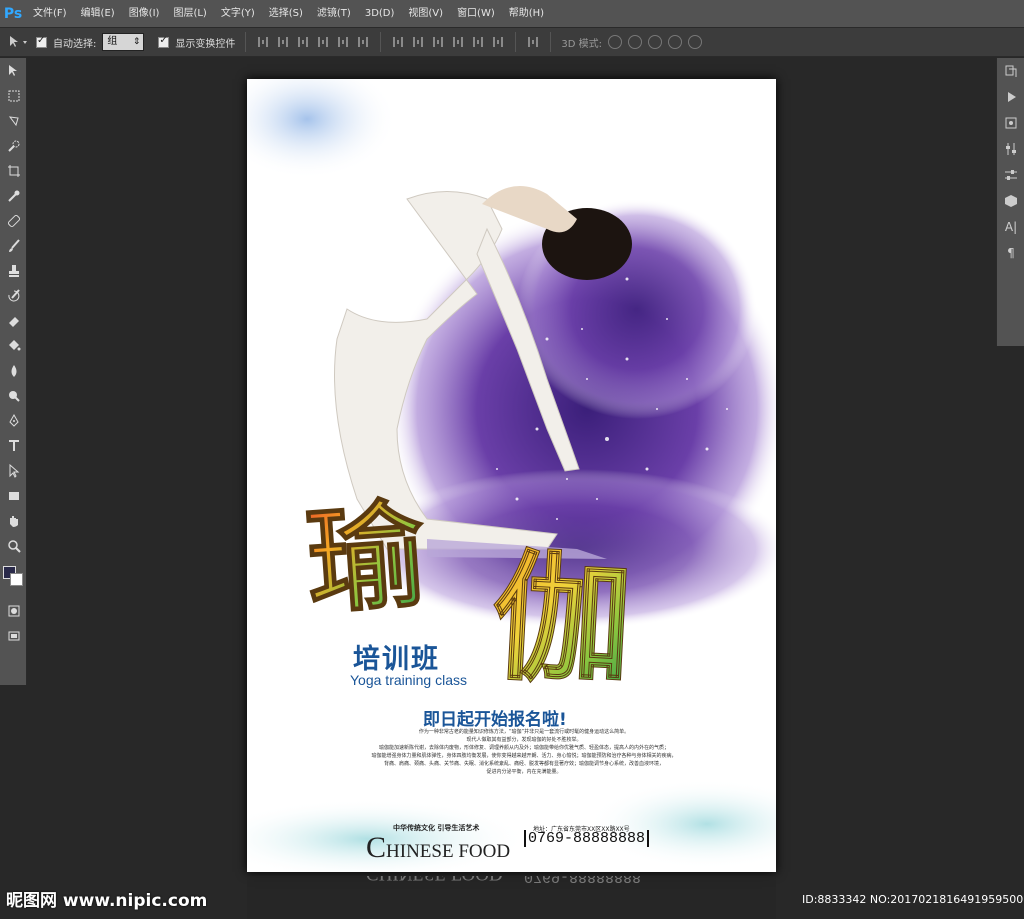 The image size is (1024, 919). What do you see at coordinates (458, 42) in the screenshot?
I see `distribute-left-icon` at bounding box center [458, 42].